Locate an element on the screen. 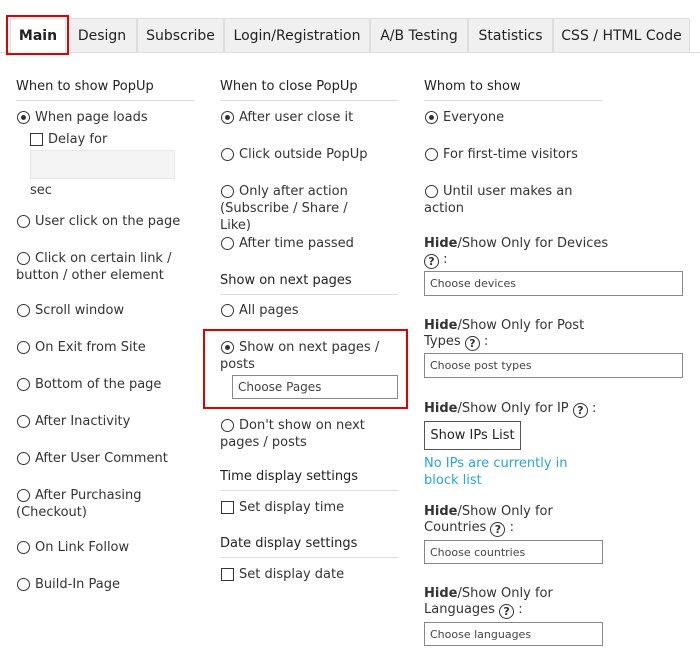 This screenshot has width=700, height=653. tab-design: Design is located at coordinates (102, 35).